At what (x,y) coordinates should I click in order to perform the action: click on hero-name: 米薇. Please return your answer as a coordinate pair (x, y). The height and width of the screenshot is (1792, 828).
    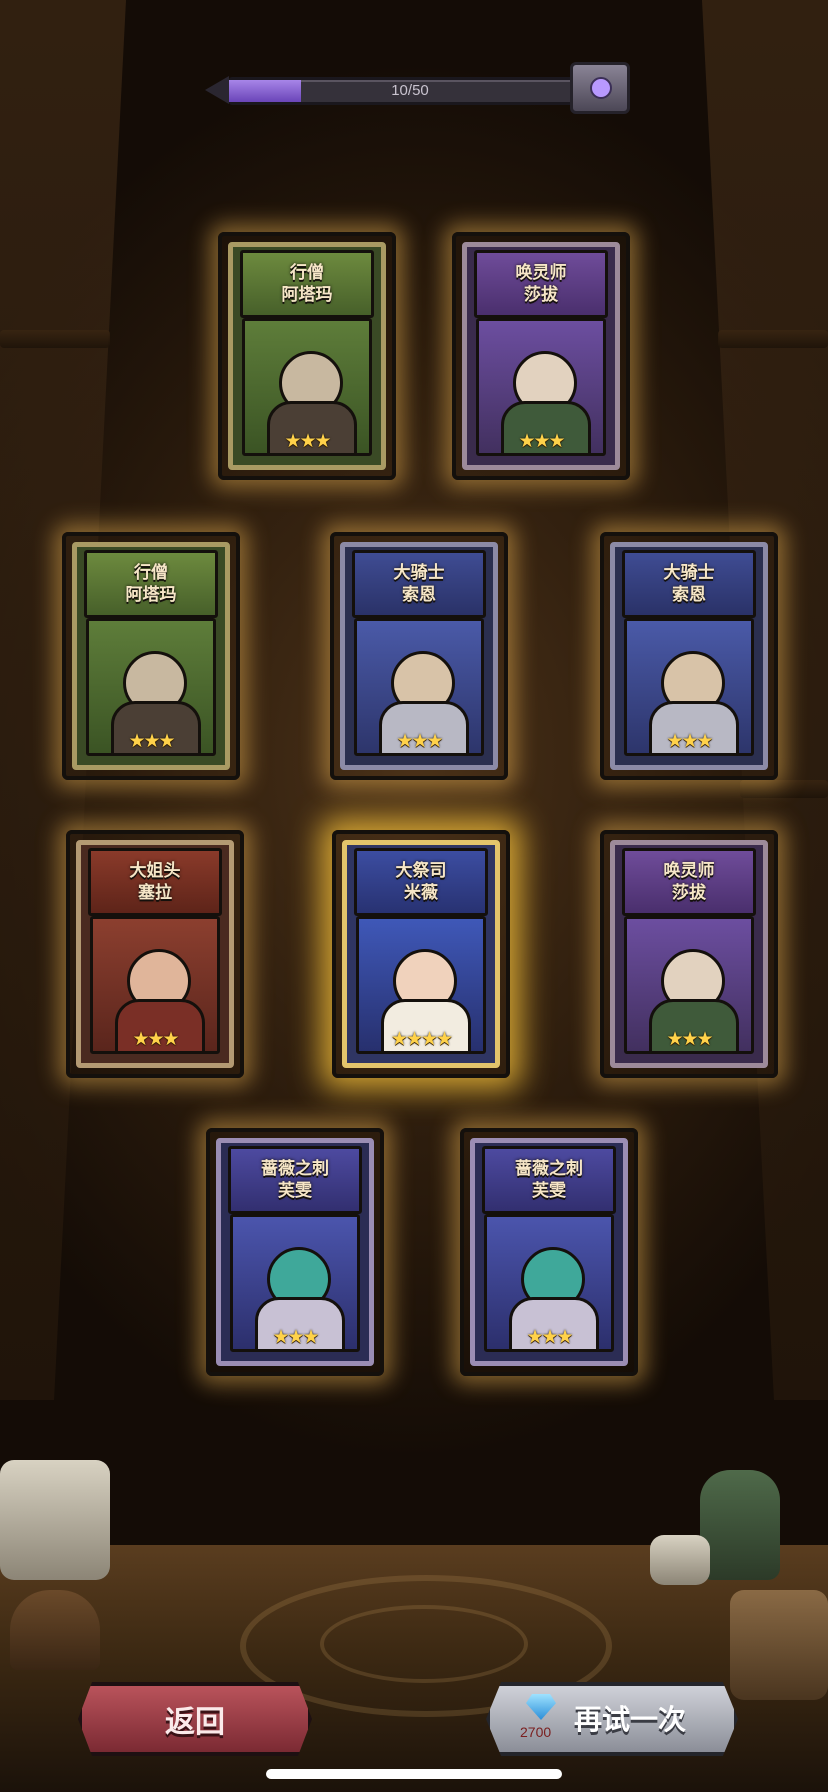
    Looking at the image, I should click on (421, 893).